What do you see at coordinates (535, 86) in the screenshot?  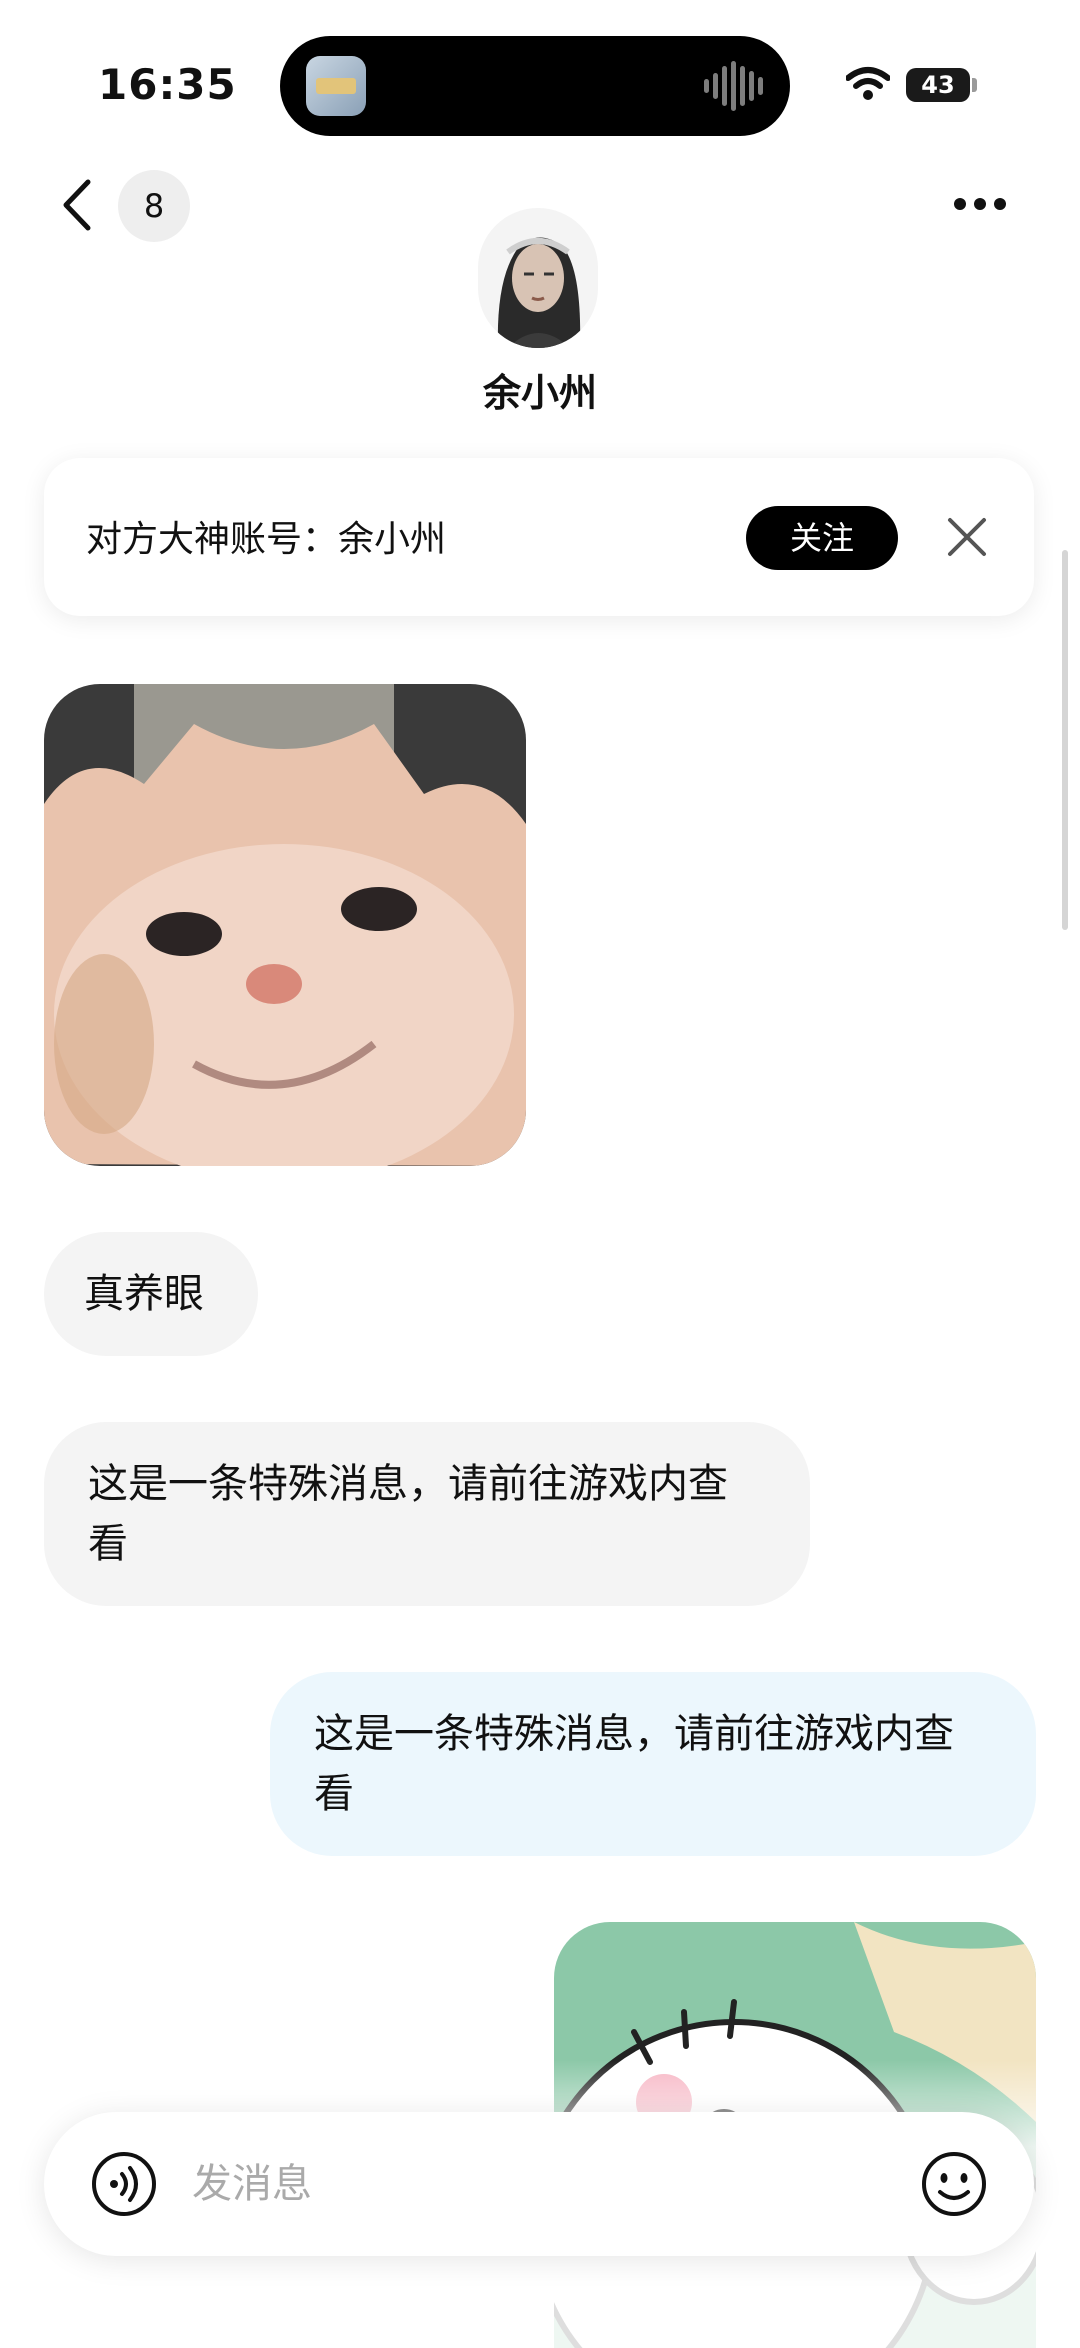 I see `dynamic-island` at bounding box center [535, 86].